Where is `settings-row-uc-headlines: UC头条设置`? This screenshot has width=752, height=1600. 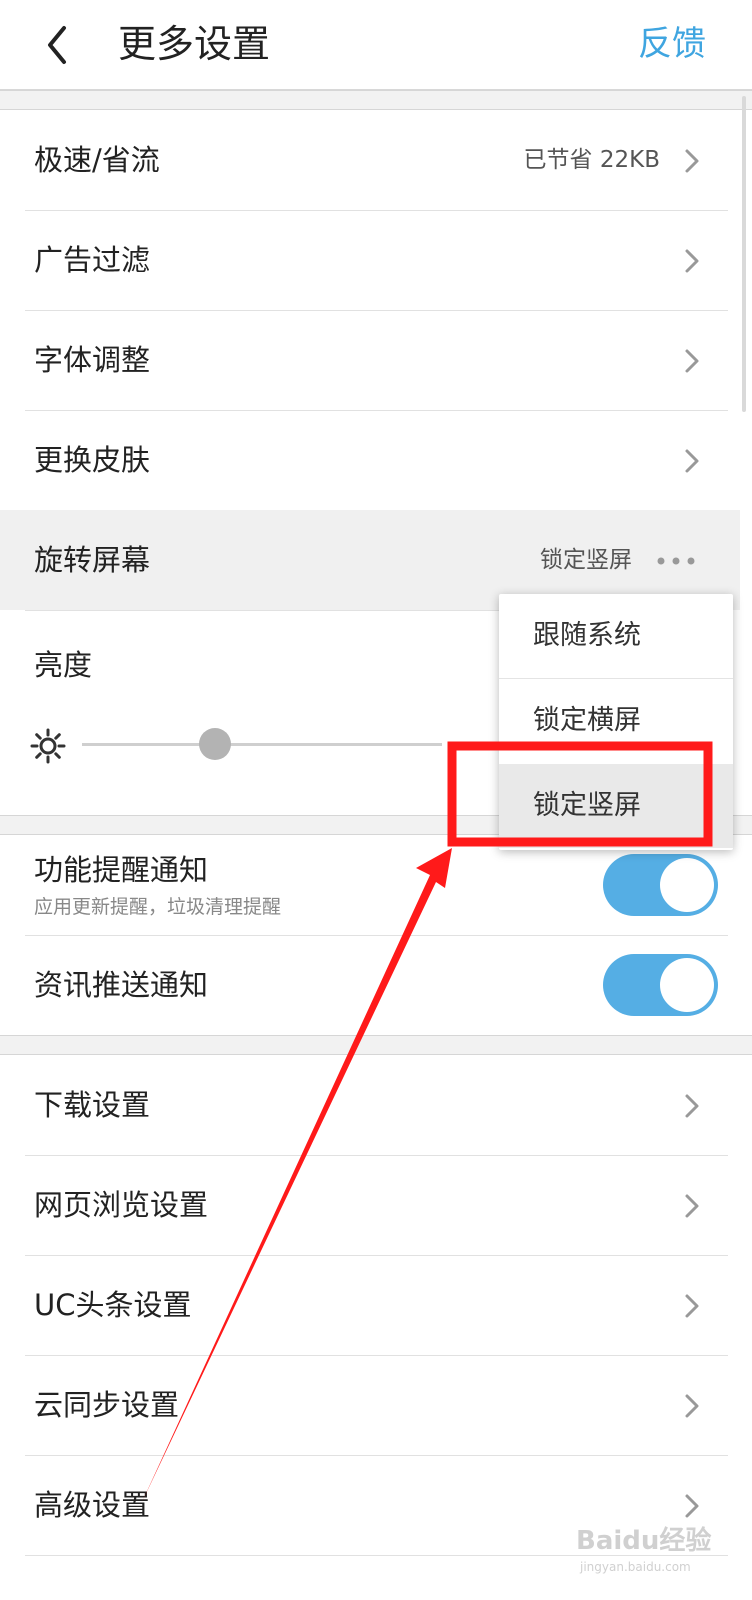 settings-row-uc-headlines: UC头条设置 is located at coordinates (370, 1305).